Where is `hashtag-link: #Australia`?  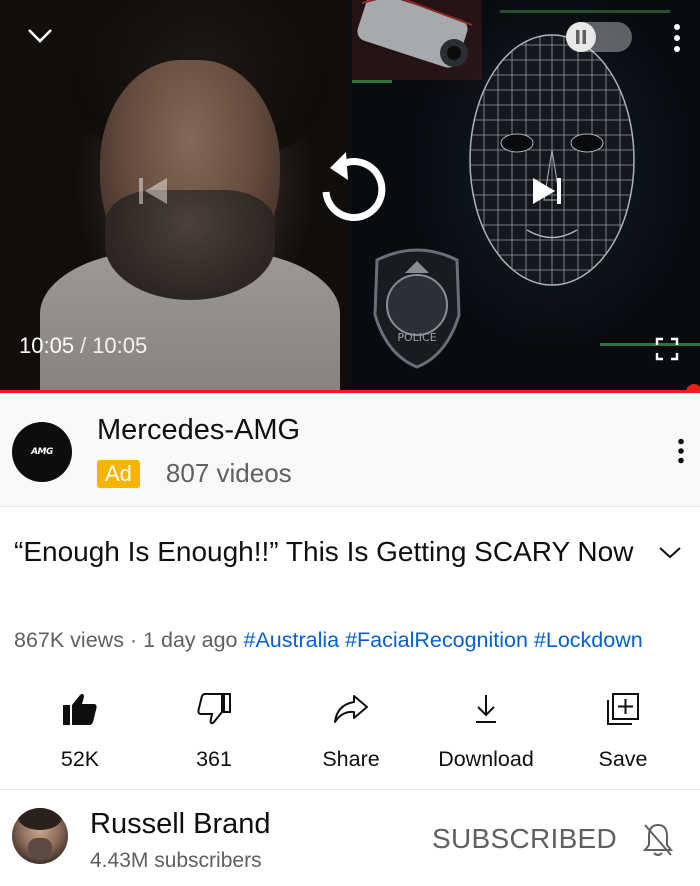 hashtag-link: #Australia is located at coordinates (292, 640).